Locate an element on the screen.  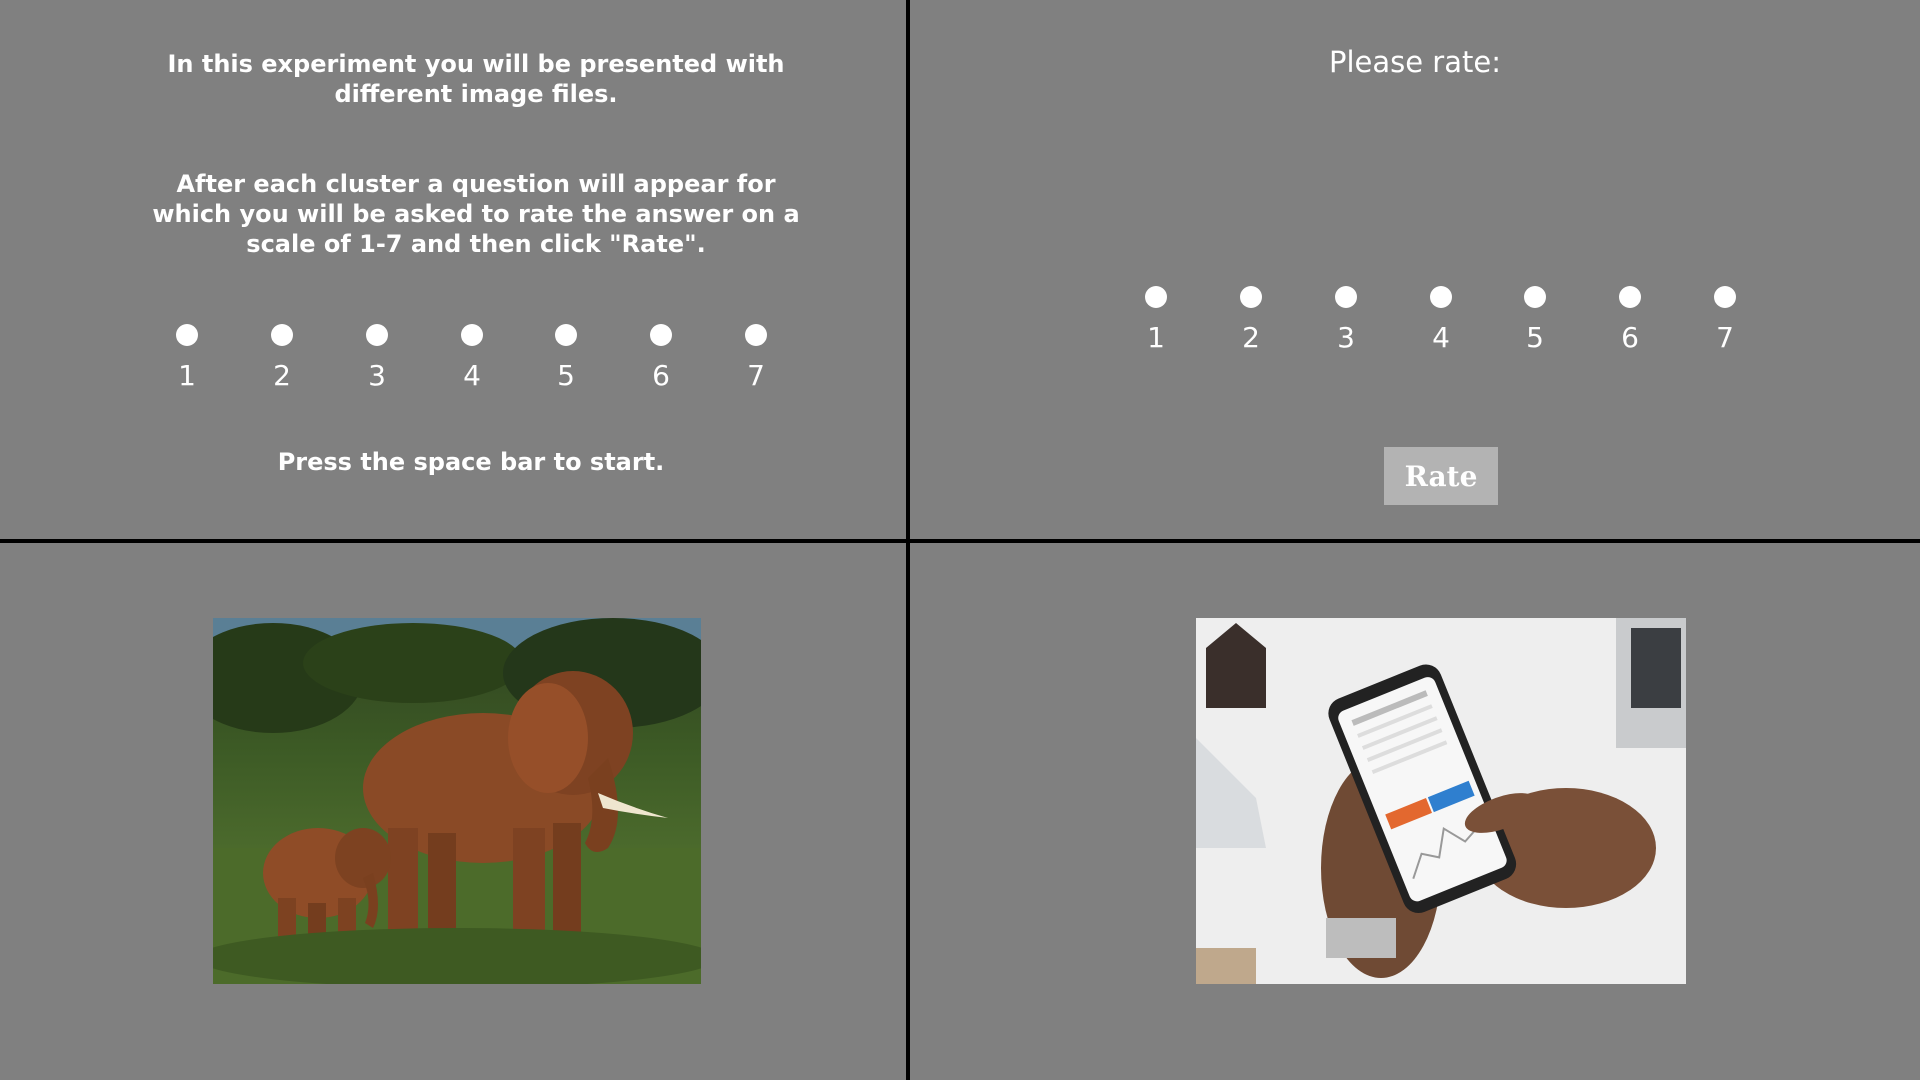
example-option-3: 3 is located at coordinates (377, 358).